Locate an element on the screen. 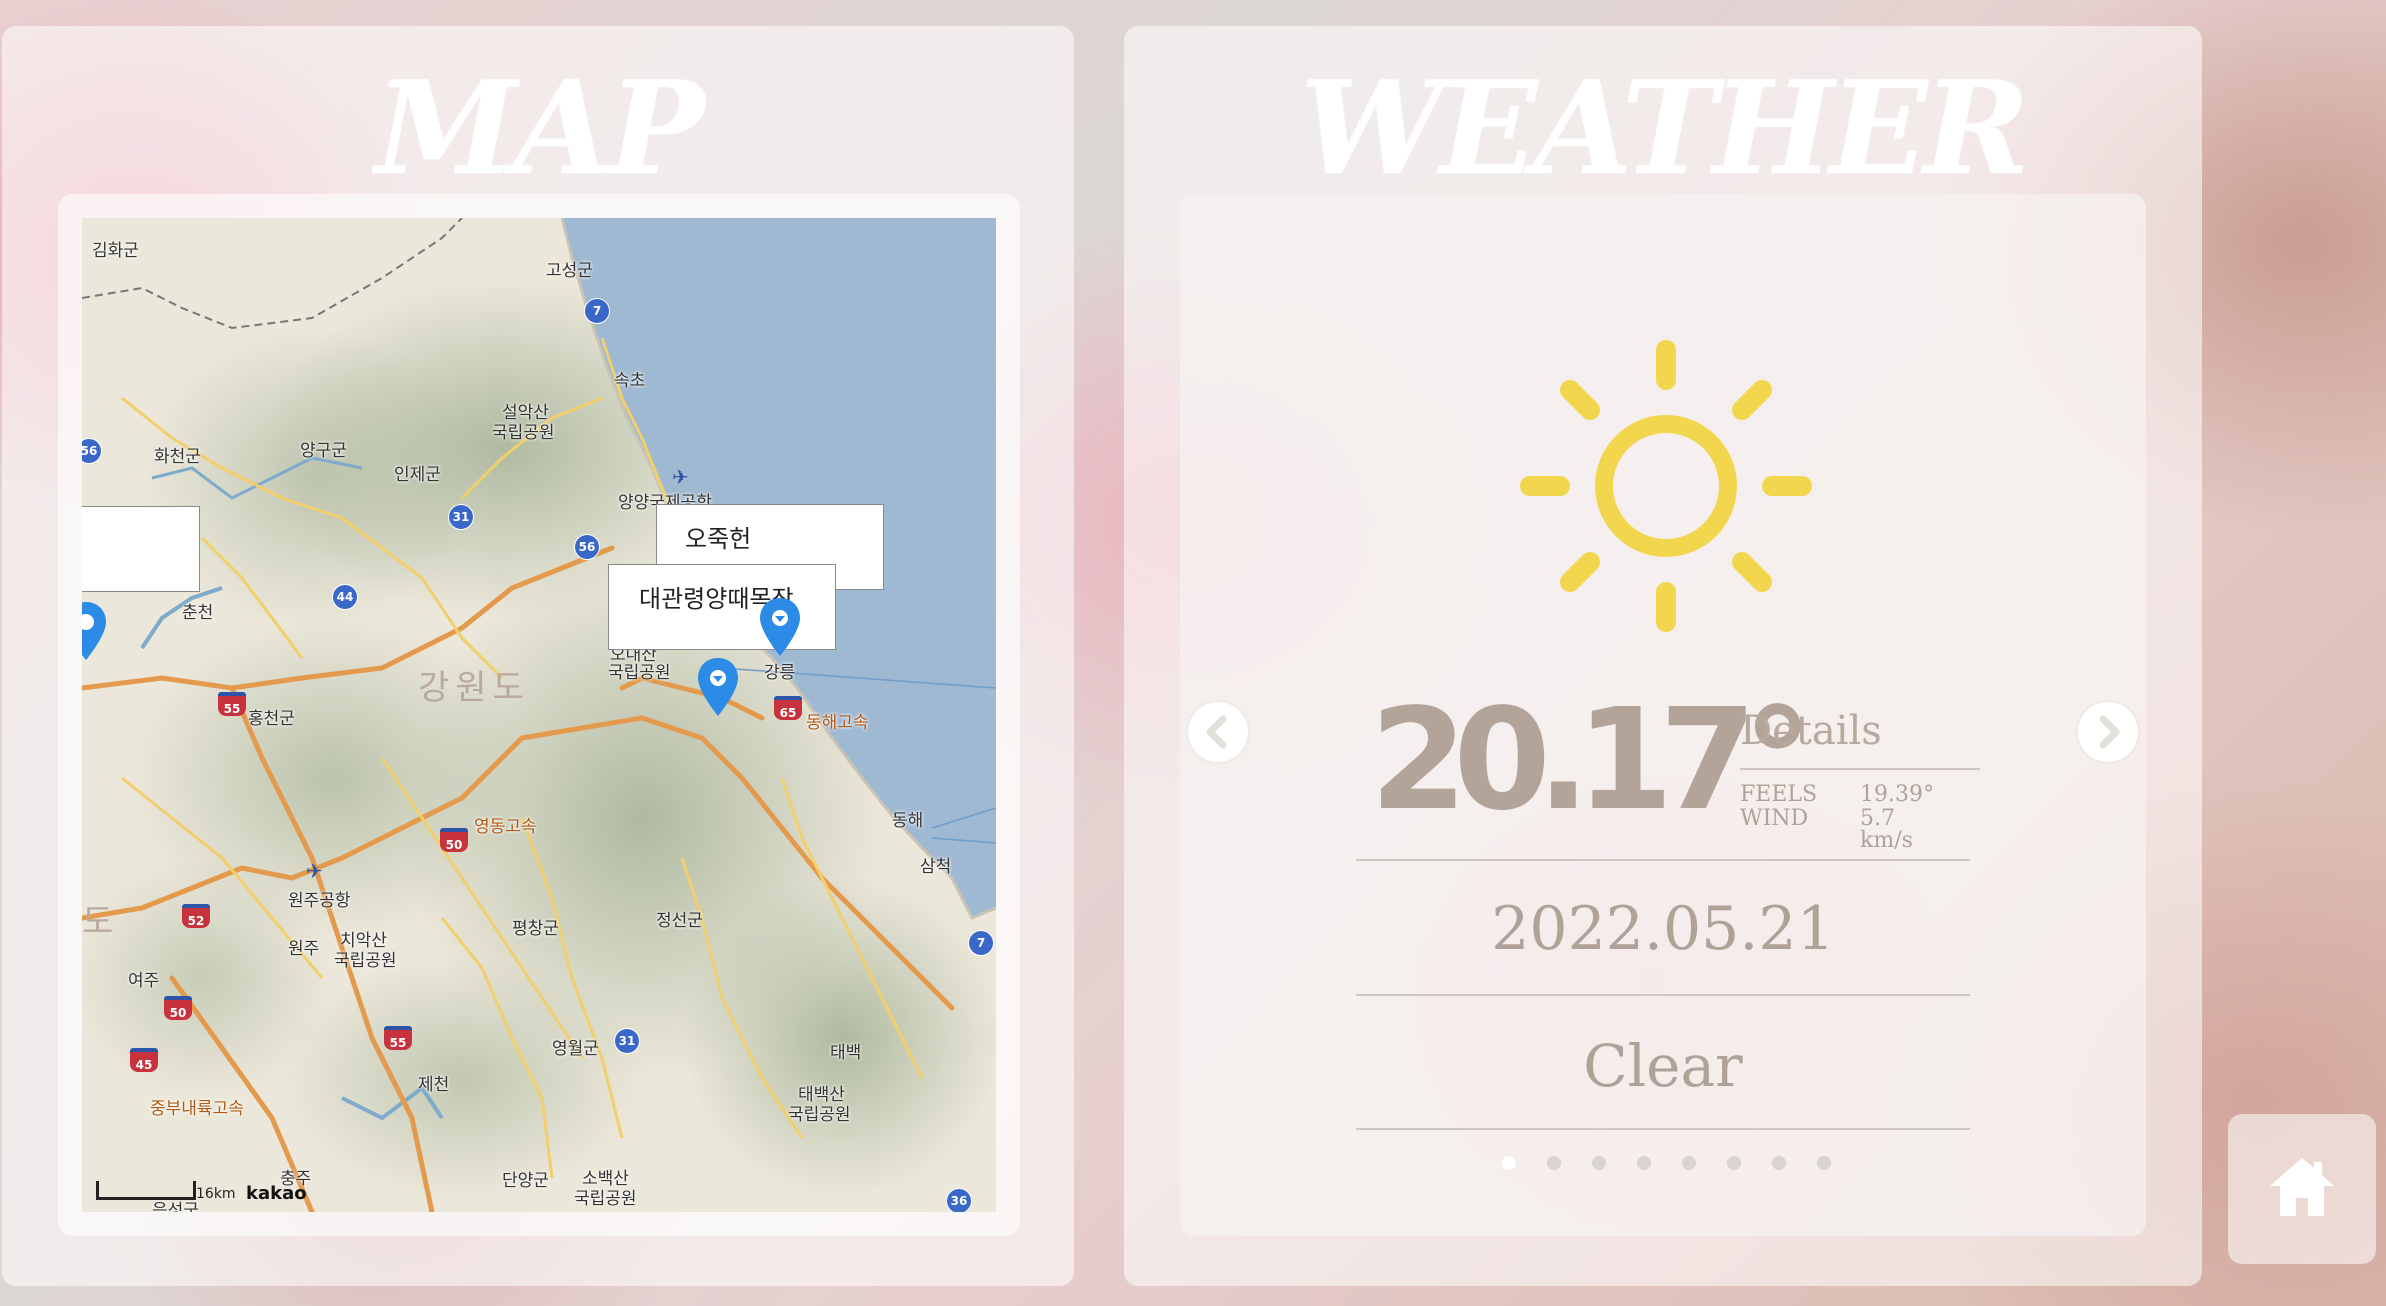  map-label-taebaek: 태백 is located at coordinates (846, 1053).